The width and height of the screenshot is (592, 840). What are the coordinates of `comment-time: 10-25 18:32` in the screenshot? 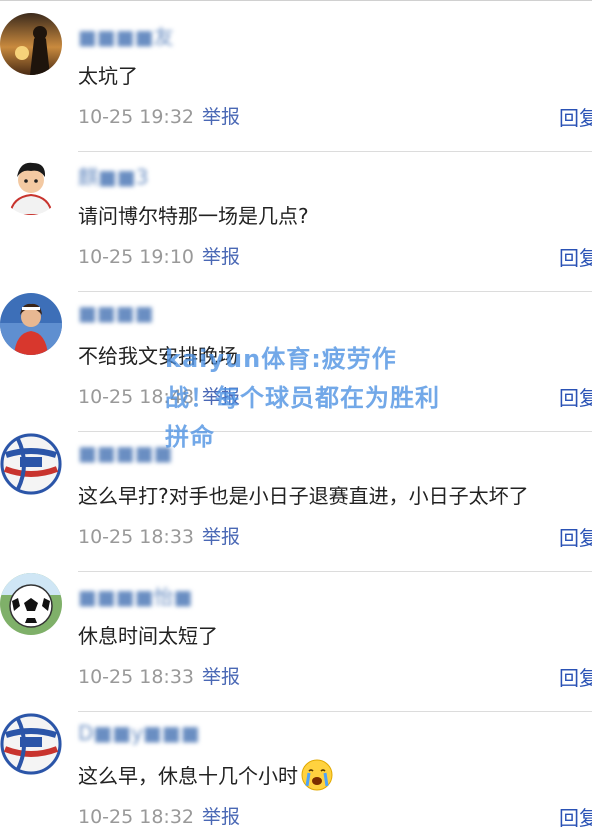 It's located at (136, 817).